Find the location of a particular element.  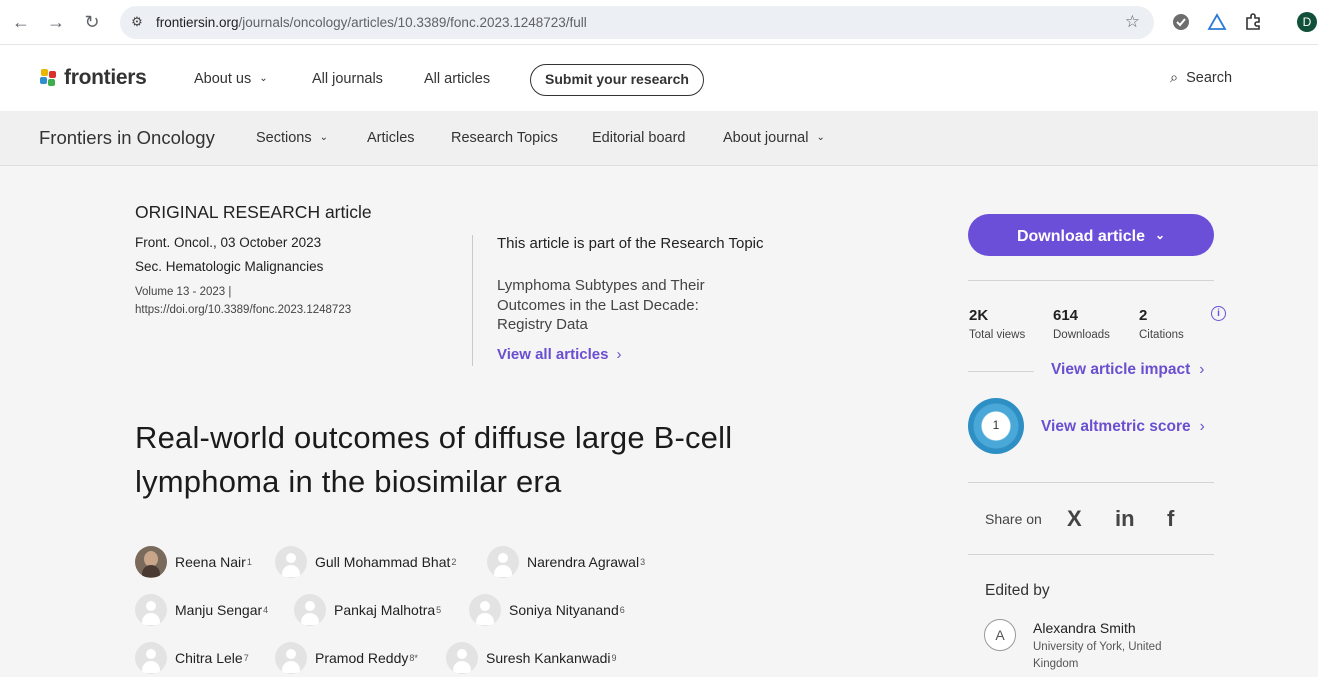

share-label: Share on is located at coordinates (1013, 519).